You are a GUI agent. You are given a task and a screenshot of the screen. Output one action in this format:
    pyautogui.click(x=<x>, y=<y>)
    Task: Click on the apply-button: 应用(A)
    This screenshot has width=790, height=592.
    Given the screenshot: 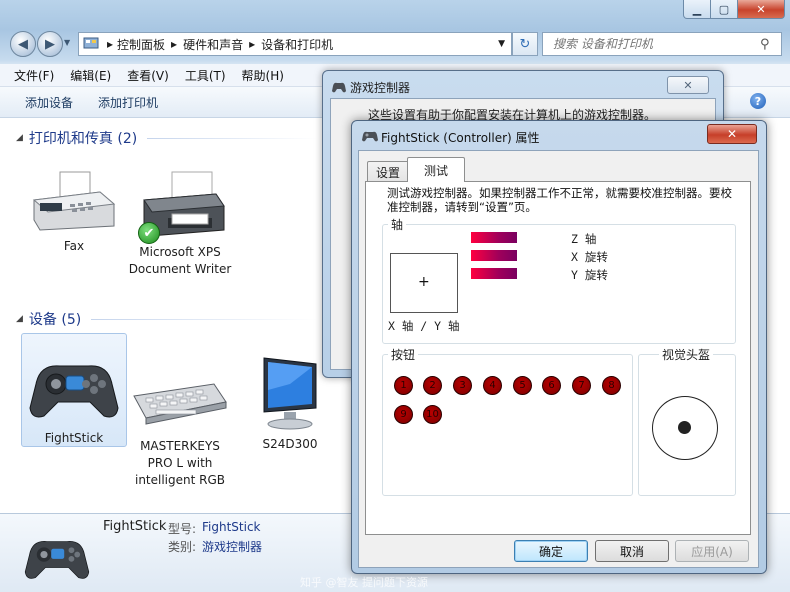 What is the action you would take?
    pyautogui.click(x=712, y=551)
    